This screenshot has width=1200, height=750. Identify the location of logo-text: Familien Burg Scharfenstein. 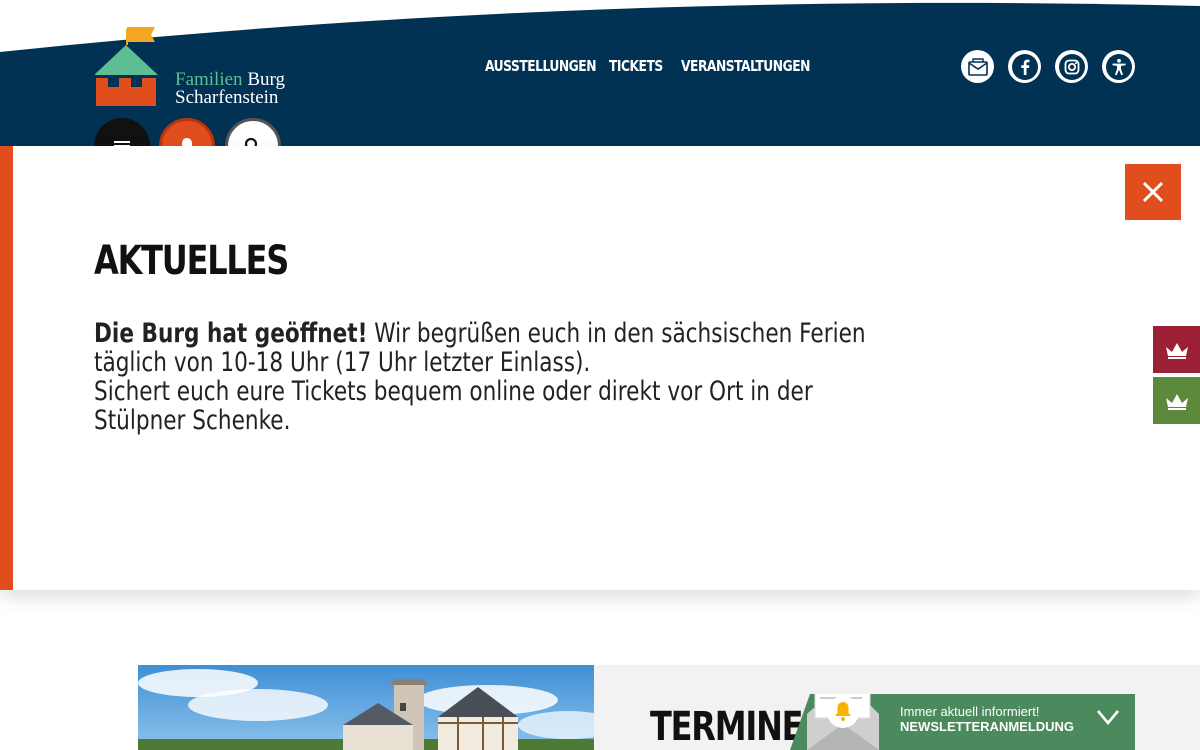
(230, 88).